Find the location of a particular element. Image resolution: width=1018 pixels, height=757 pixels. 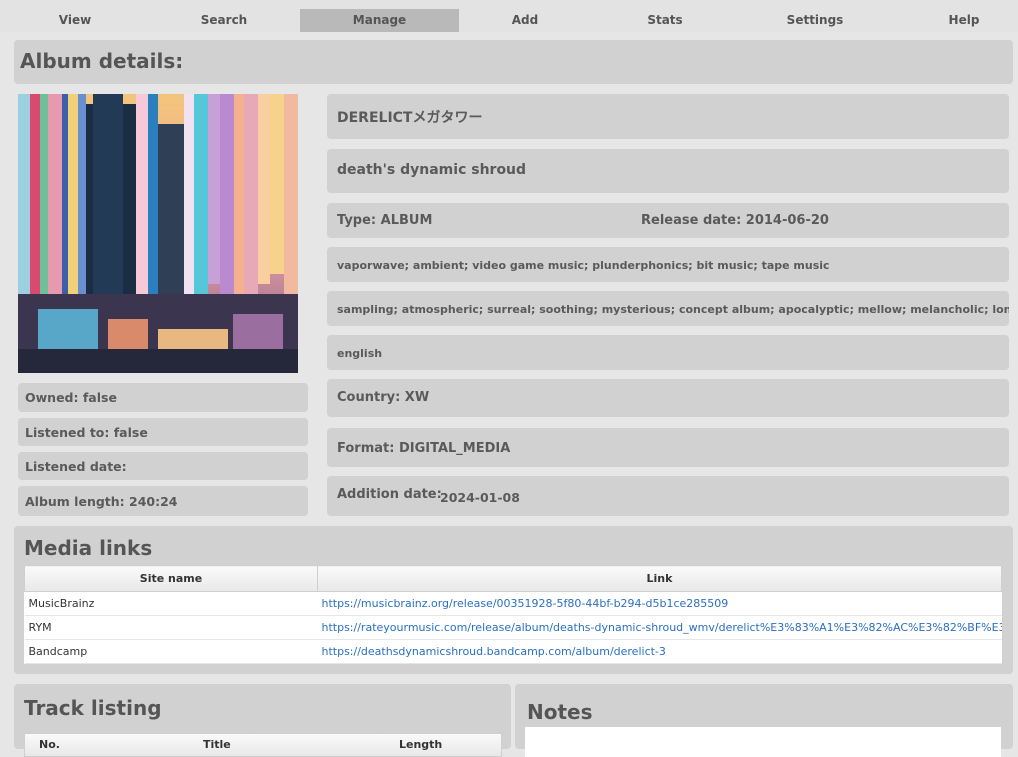

album-cover-image is located at coordinates (158, 233).